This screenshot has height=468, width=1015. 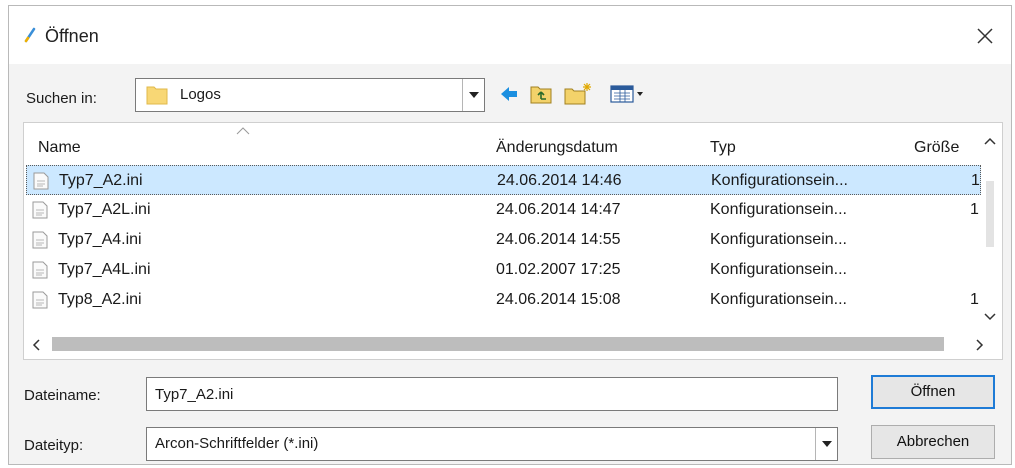 I want to click on vertical-scrollbar, so click(x=990, y=225).